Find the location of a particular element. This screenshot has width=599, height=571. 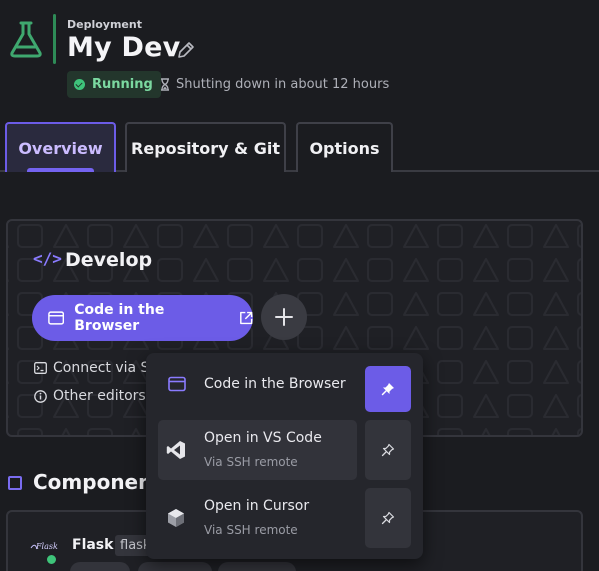

flask-logo-text: Flask is located at coordinates (47, 546).